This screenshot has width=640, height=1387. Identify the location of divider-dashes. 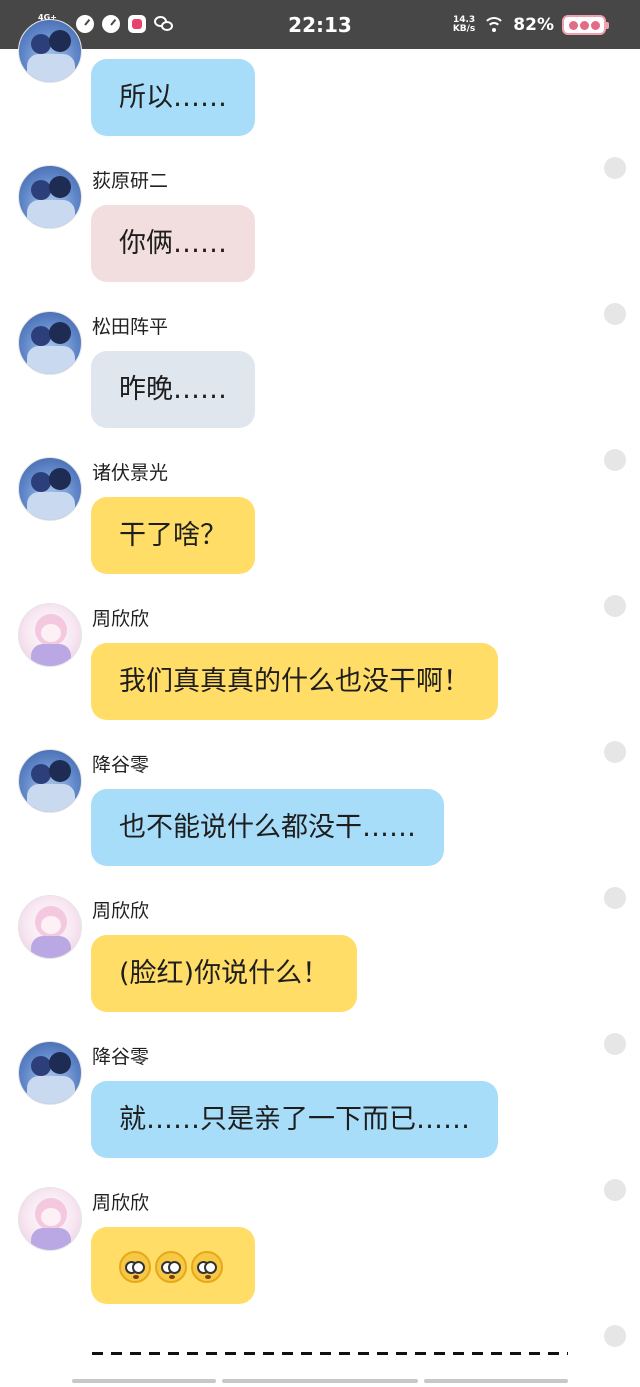
(330, 1353).